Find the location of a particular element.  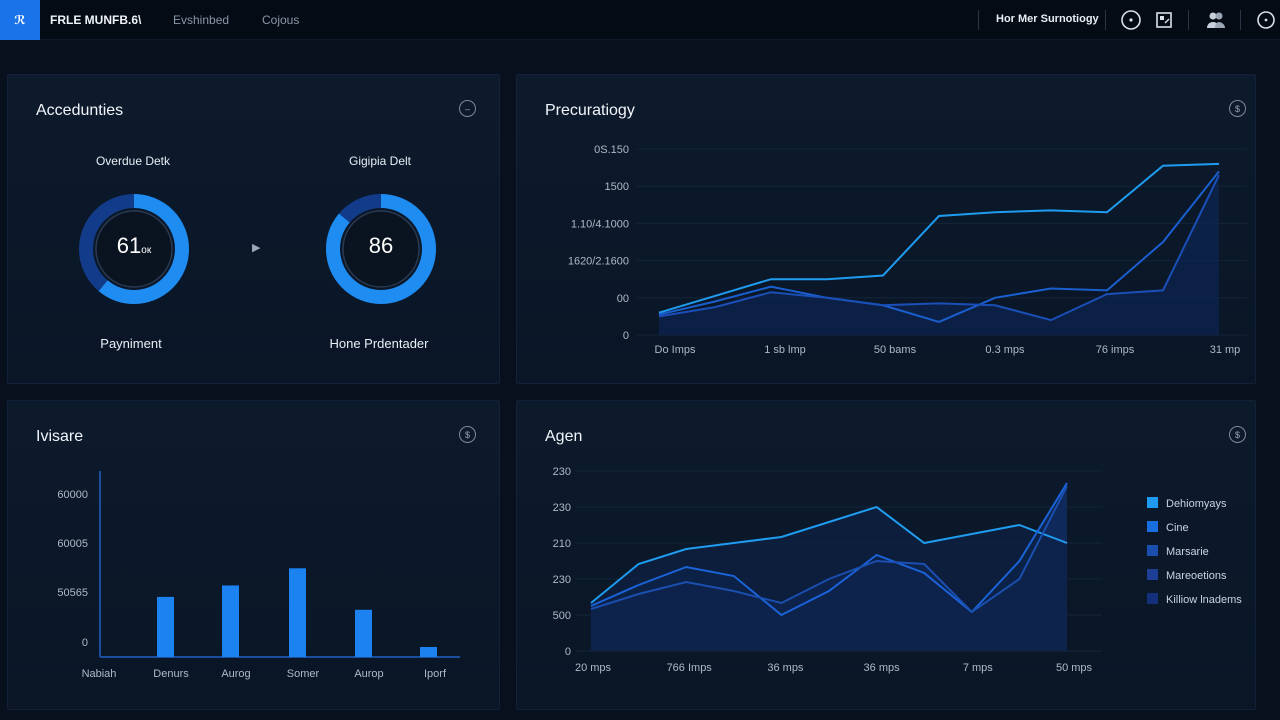

nav-link-reports: Cojous is located at coordinates (280, 20).